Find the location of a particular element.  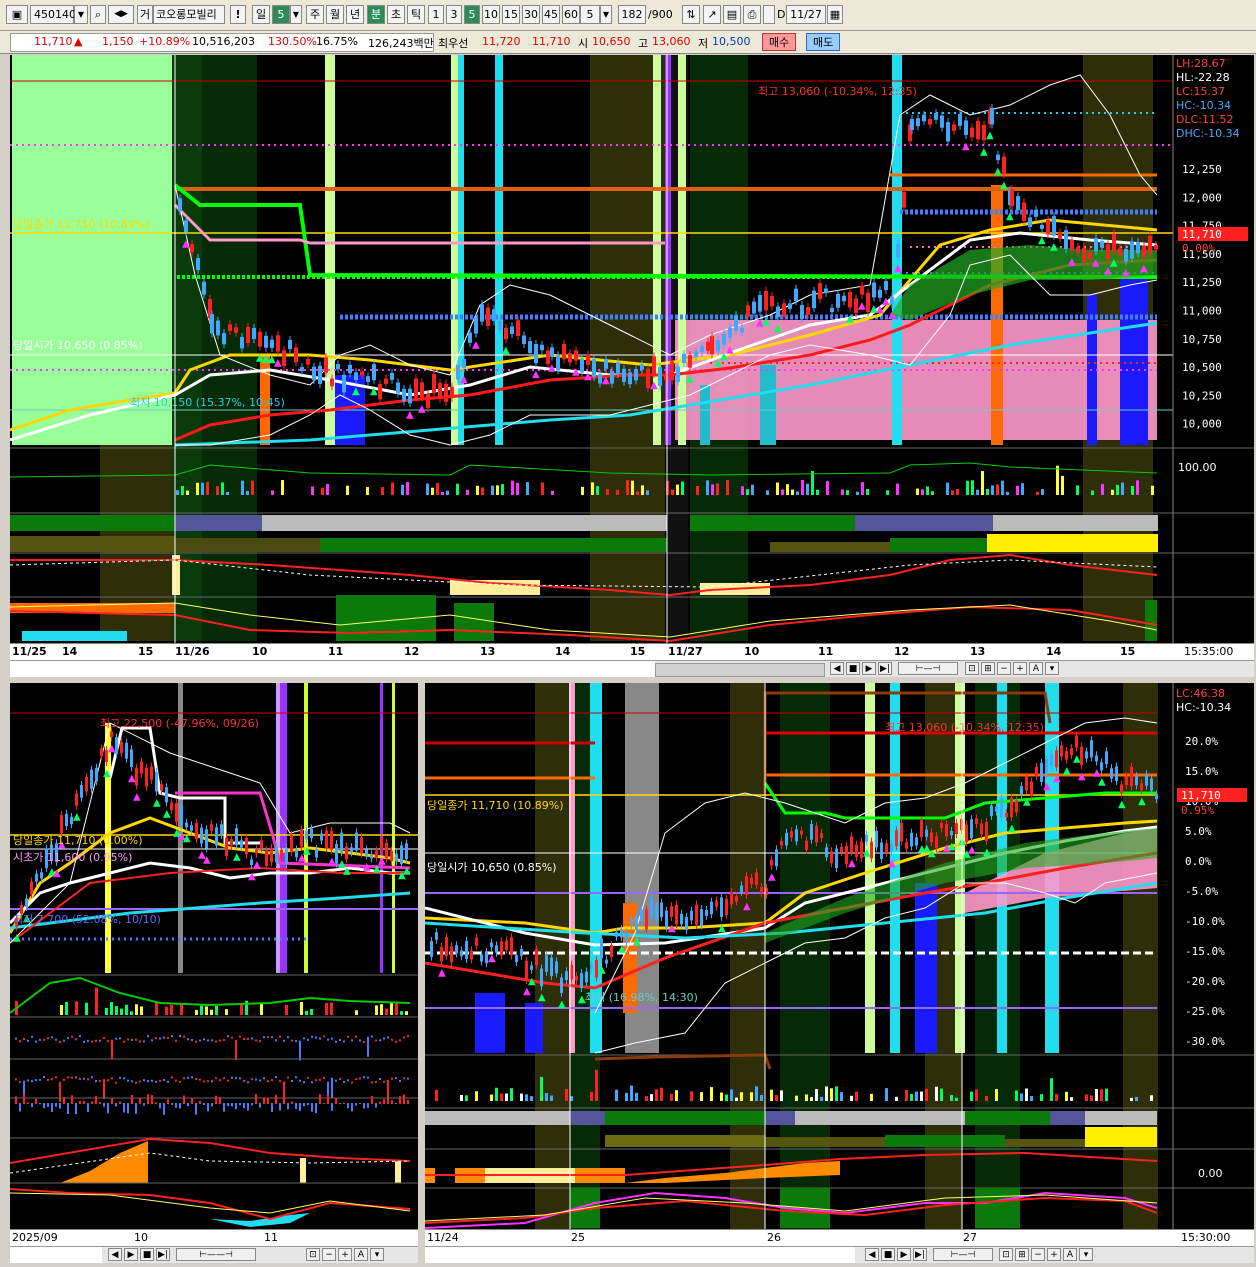

interval-3: 3 is located at coordinates (454, 14).